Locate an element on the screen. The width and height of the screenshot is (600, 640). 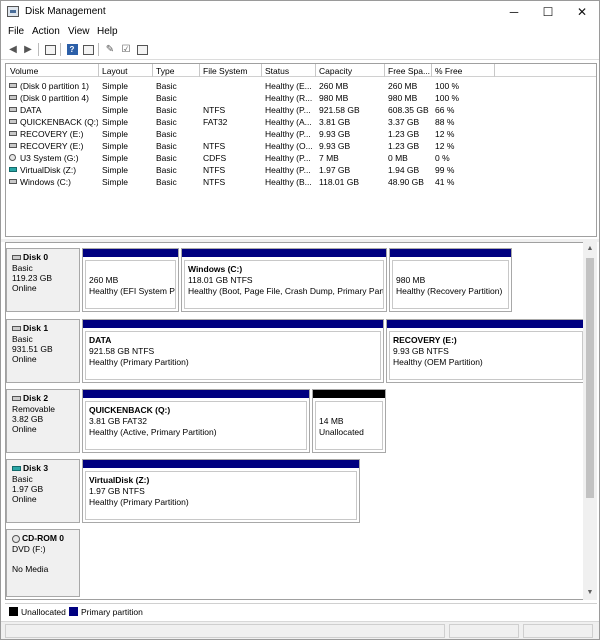
cd-drive-icon is located at coordinates (12, 157).